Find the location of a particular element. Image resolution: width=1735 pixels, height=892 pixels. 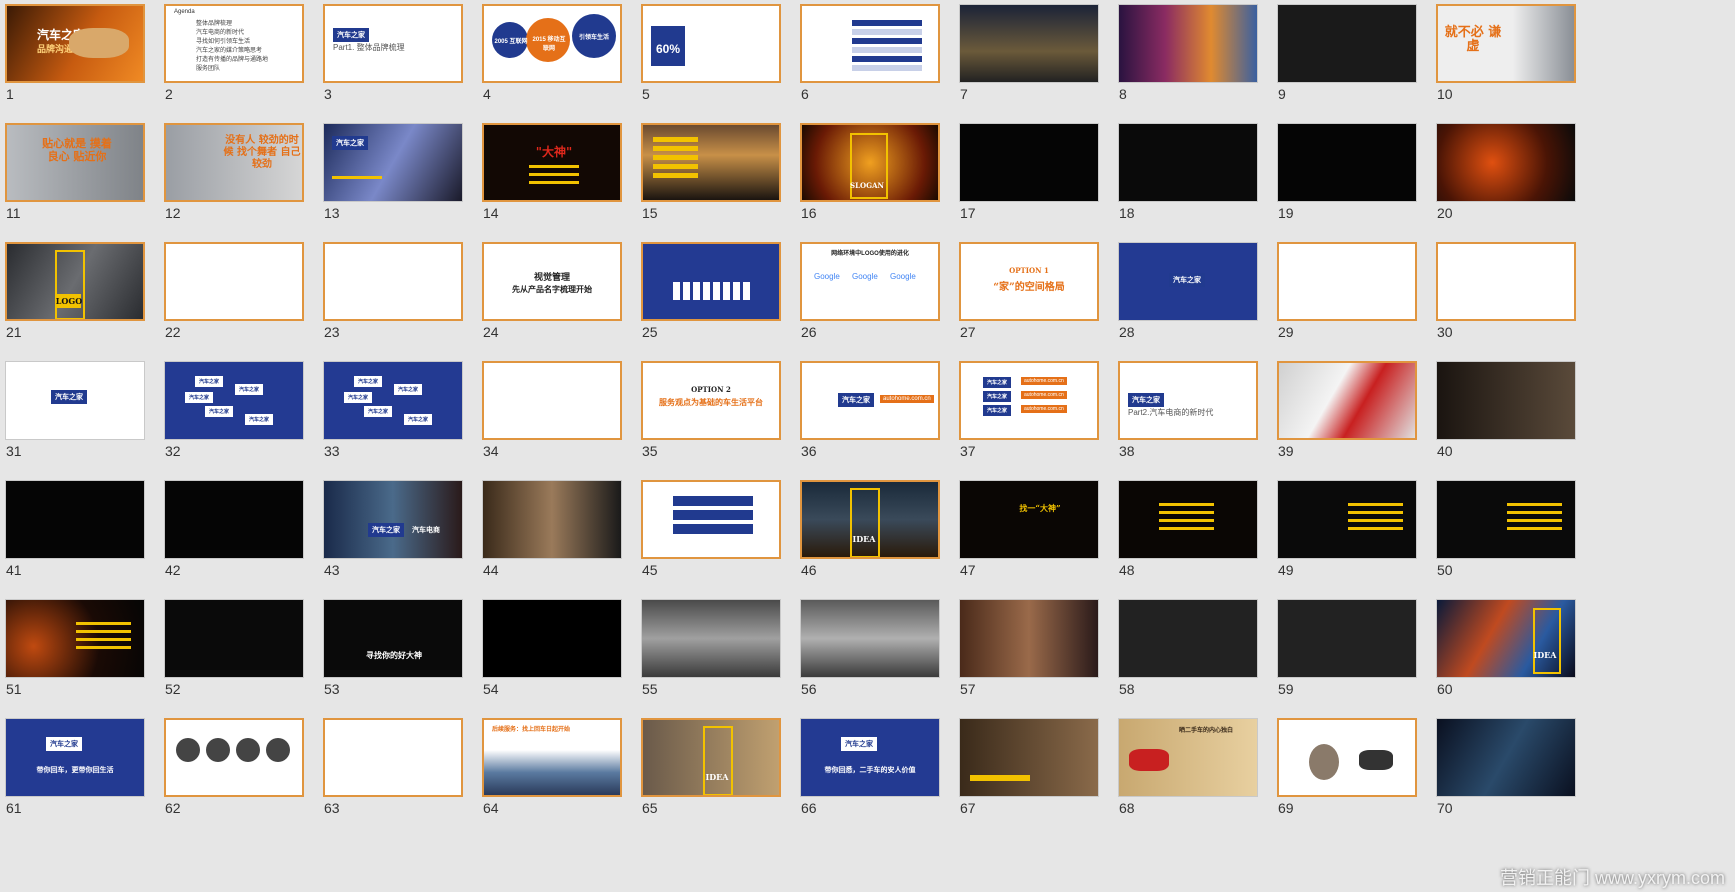

slide-thumbnail-63: 63 is located at coordinates (390, 768).